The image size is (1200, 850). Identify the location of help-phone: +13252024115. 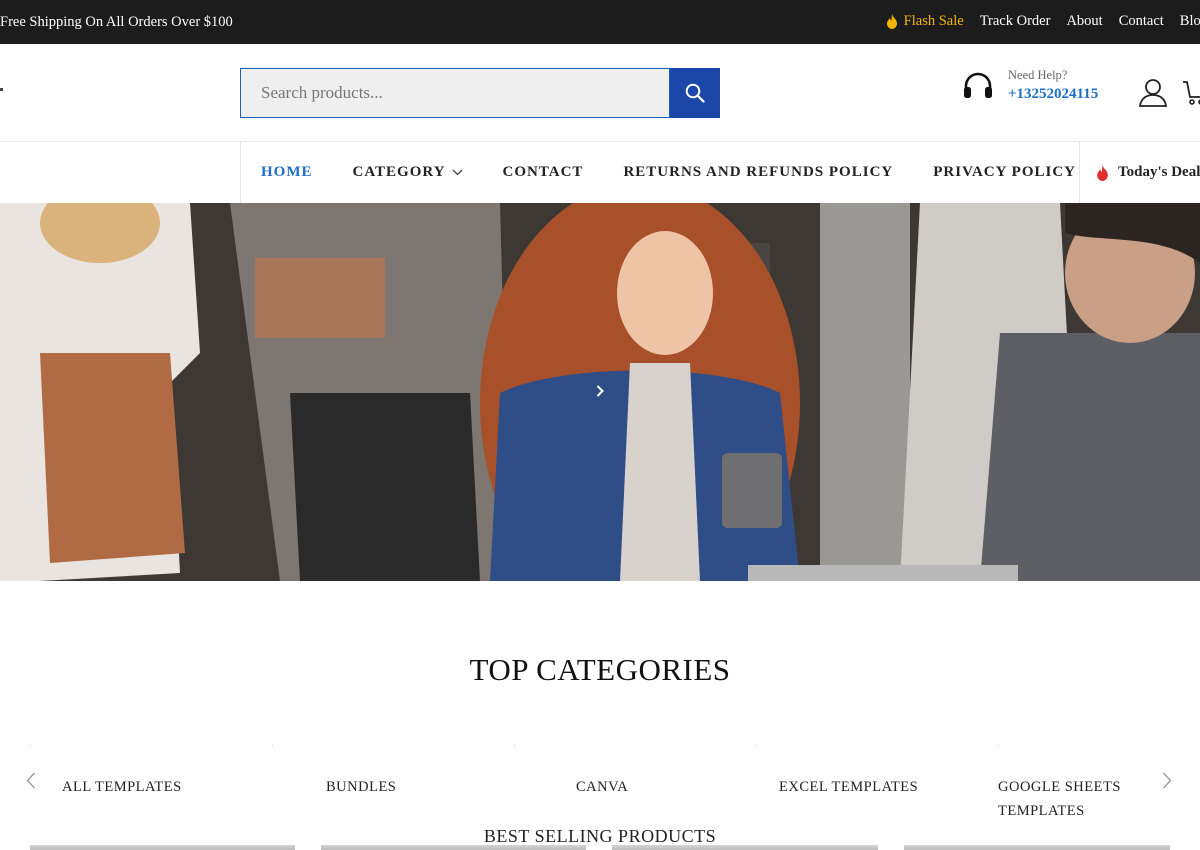
(1053, 94).